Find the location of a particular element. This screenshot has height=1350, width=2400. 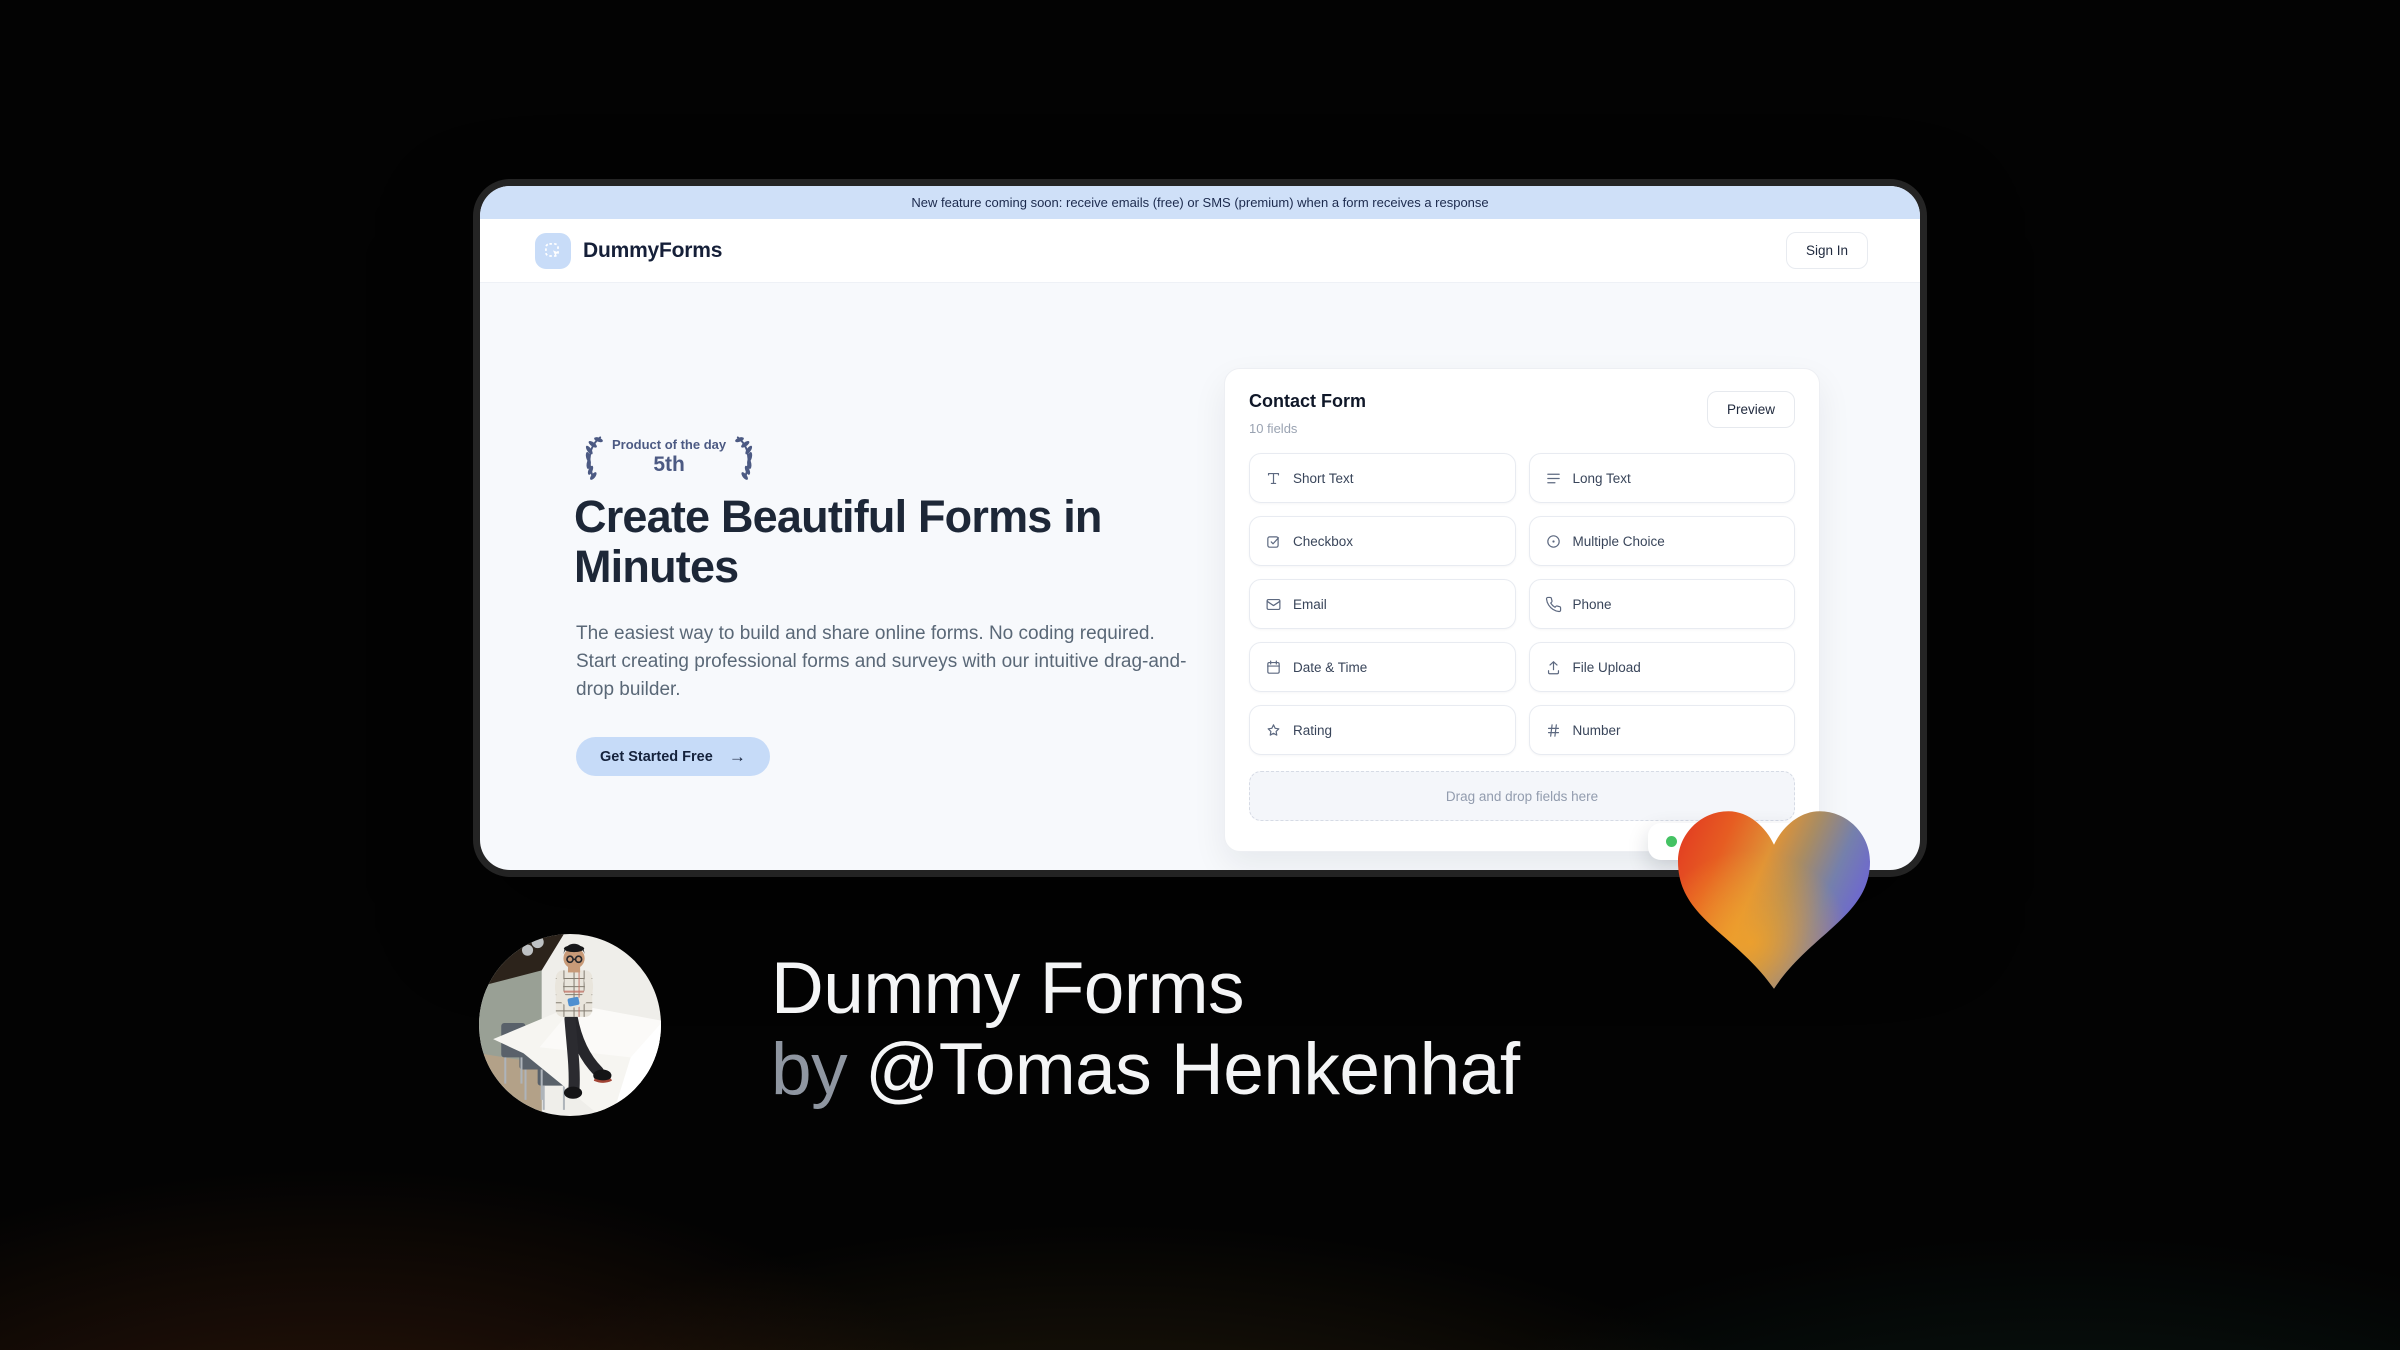

field-label: Short Text is located at coordinates (1323, 478).